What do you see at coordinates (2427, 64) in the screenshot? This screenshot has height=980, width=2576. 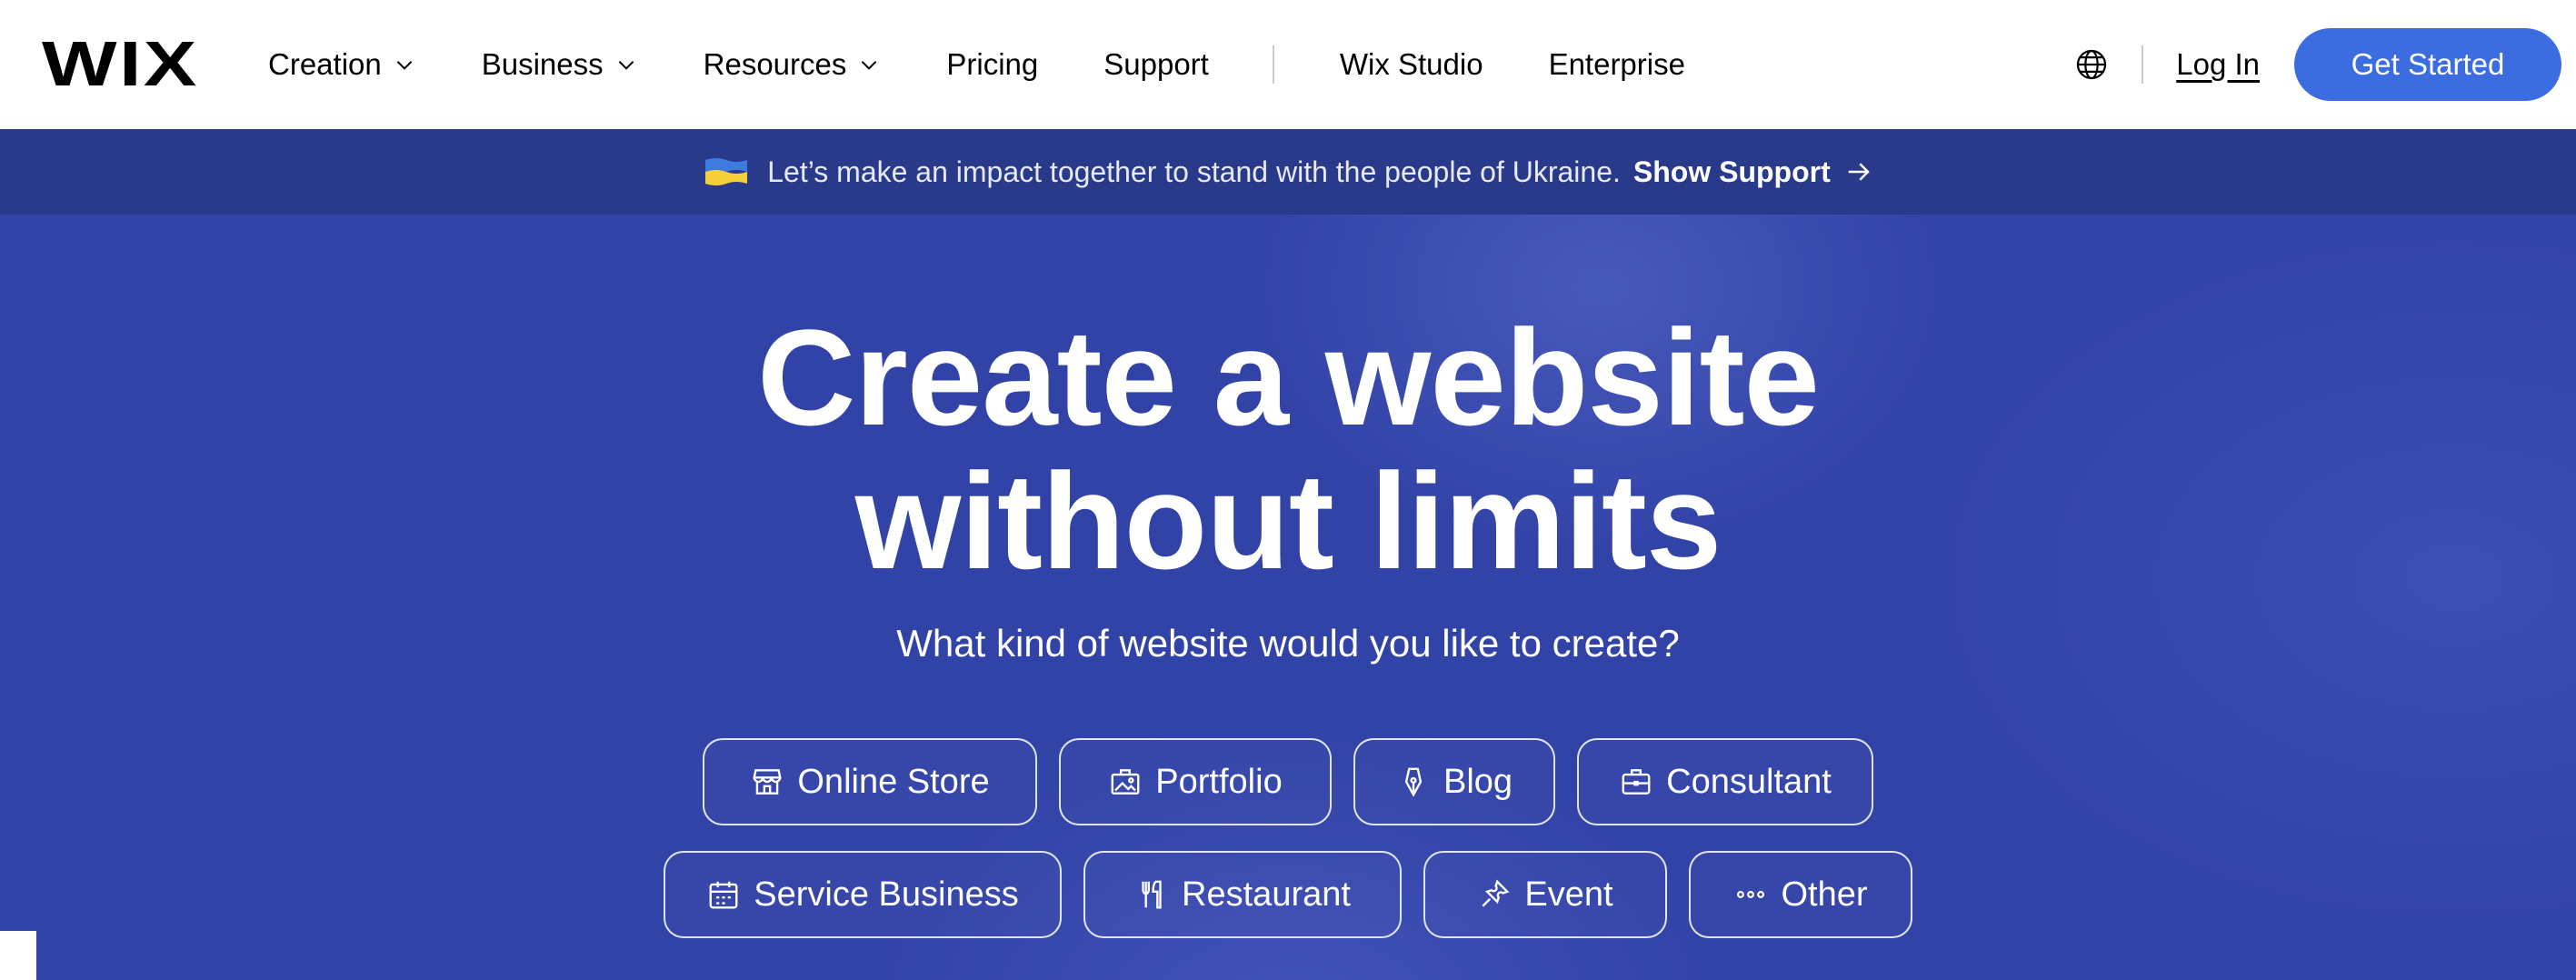 I see `get-started-button: Get Started` at bounding box center [2427, 64].